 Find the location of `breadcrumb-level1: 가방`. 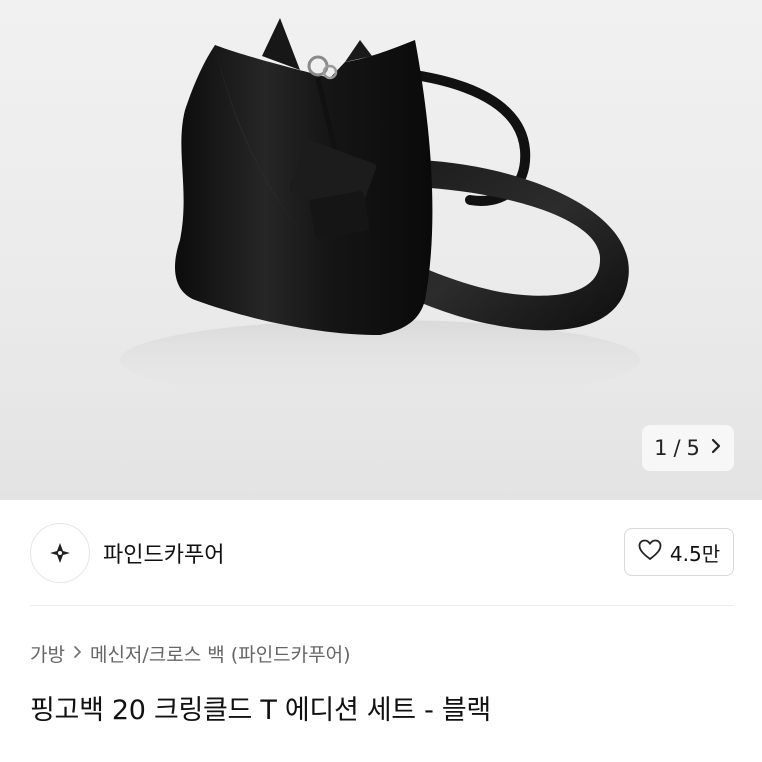

breadcrumb-level1: 가방 is located at coordinates (47, 653).